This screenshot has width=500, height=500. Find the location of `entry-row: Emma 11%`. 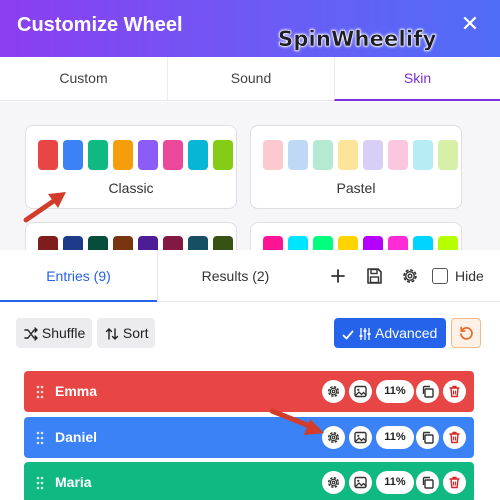

entry-row: Emma 11% is located at coordinates (249, 391).